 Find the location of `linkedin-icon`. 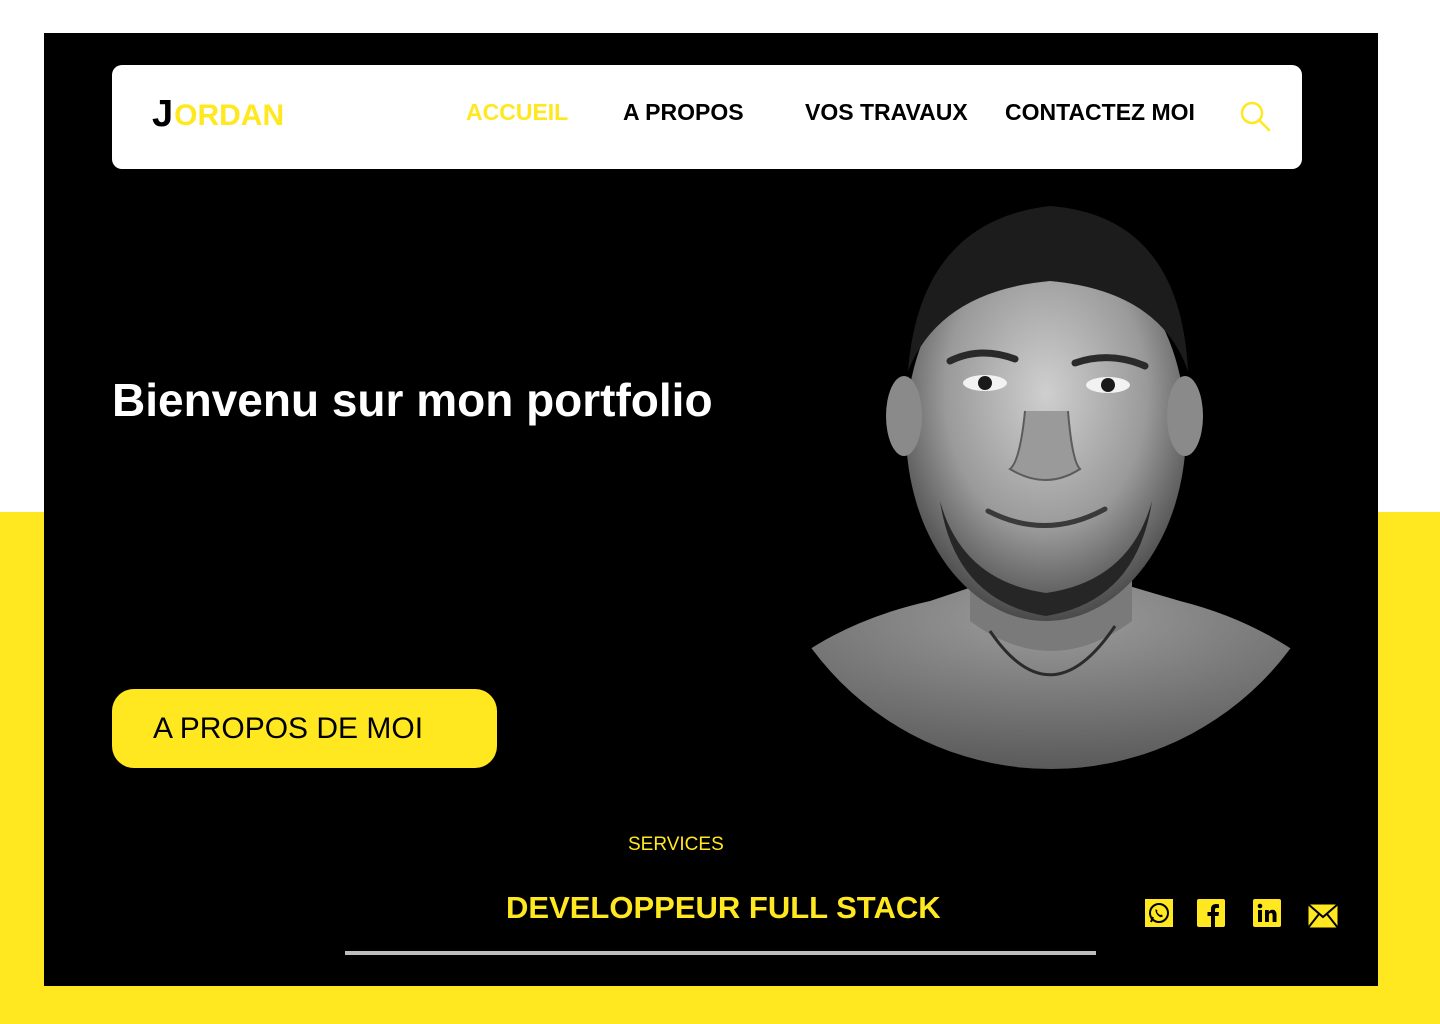

linkedin-icon is located at coordinates (1267, 913).